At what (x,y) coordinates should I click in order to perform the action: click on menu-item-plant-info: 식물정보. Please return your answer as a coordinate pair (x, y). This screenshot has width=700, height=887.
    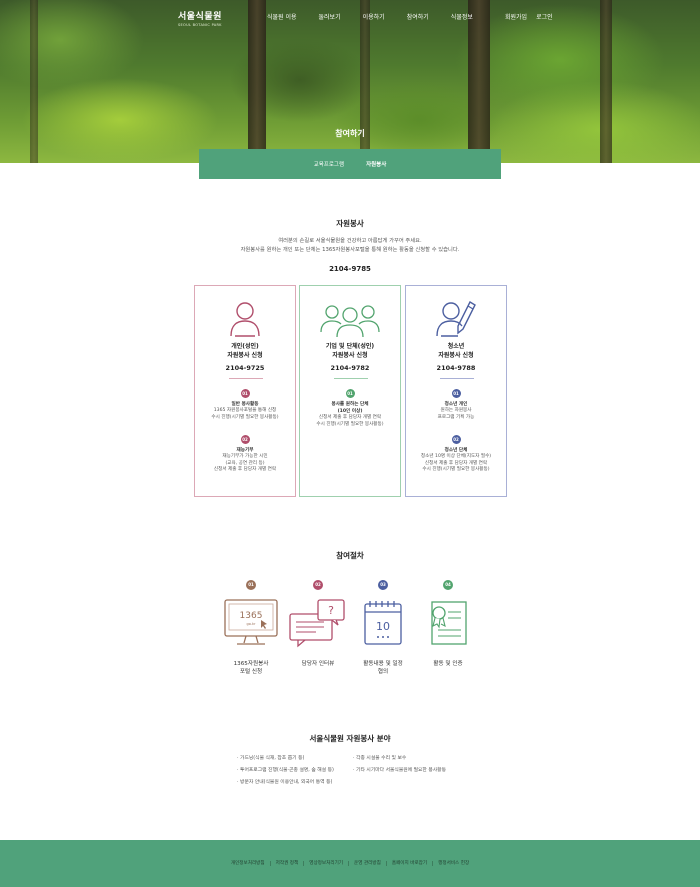
    Looking at the image, I should click on (462, 16).